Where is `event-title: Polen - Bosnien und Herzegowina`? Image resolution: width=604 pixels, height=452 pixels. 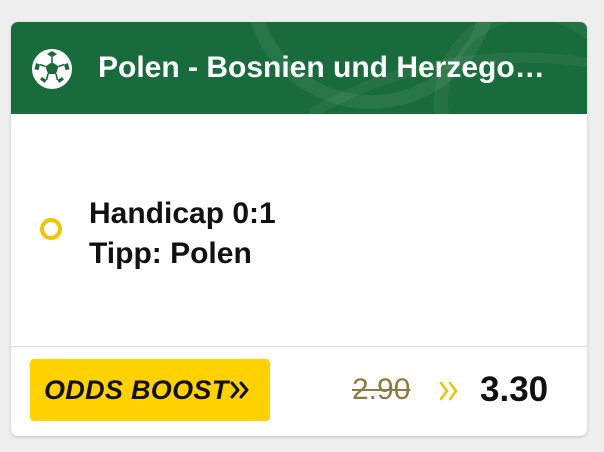
event-title: Polen - Bosnien und Herzegowina is located at coordinates (333, 67).